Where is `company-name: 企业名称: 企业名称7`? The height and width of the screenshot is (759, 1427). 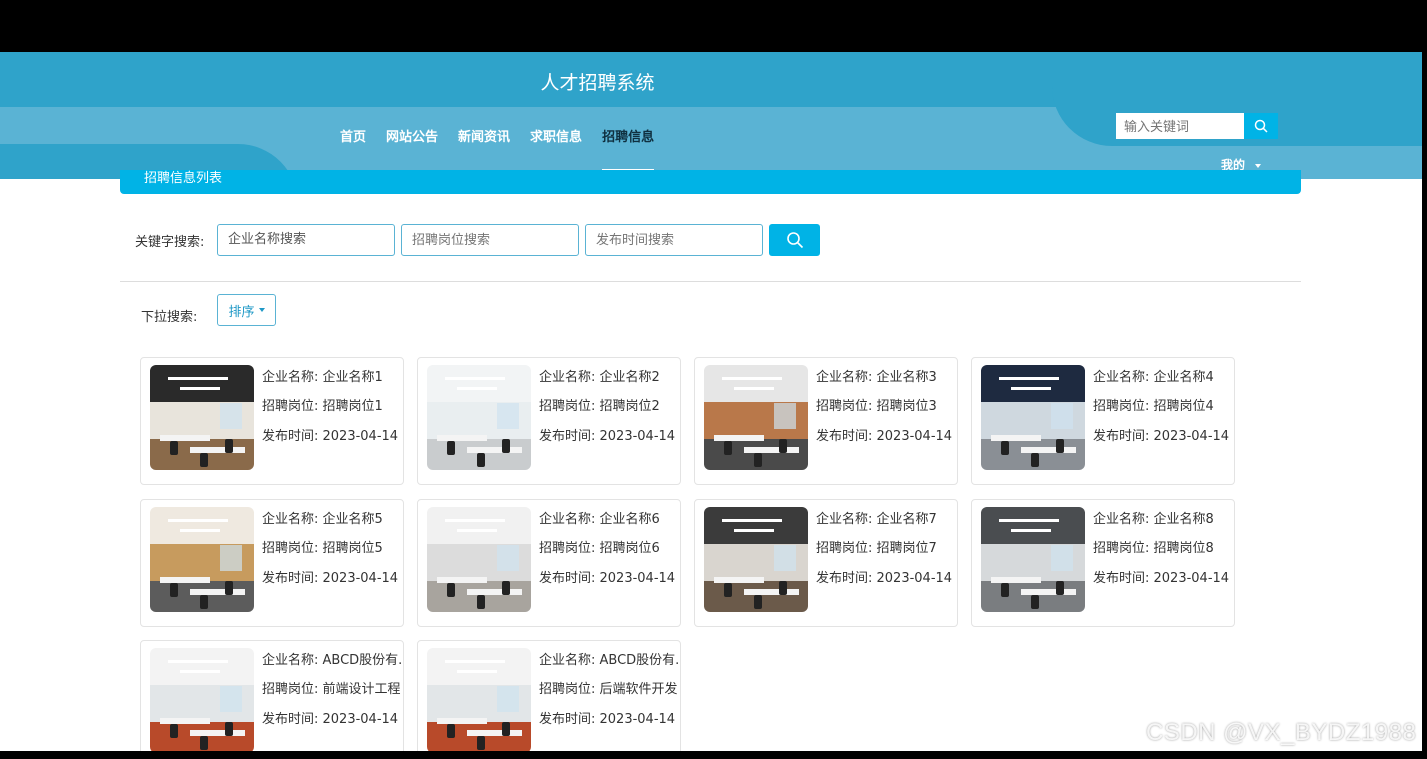
company-name: 企业名称: 企业名称7 is located at coordinates (876, 519).